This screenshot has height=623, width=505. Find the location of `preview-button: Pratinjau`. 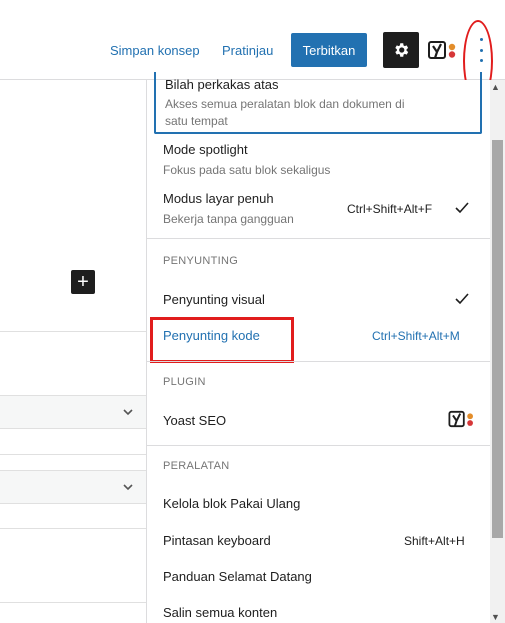

preview-button: Pratinjau is located at coordinates (247, 50).